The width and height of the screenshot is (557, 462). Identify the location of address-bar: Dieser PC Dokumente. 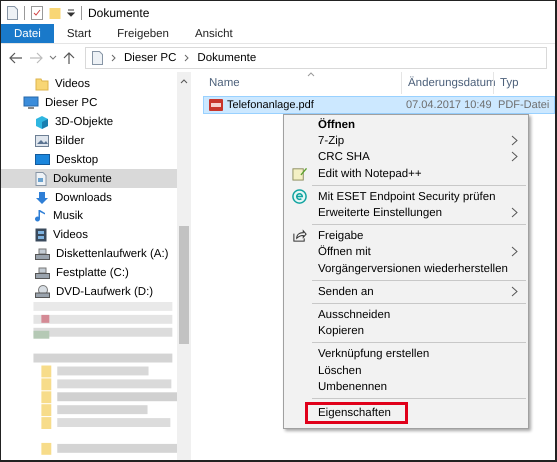
(316, 58).